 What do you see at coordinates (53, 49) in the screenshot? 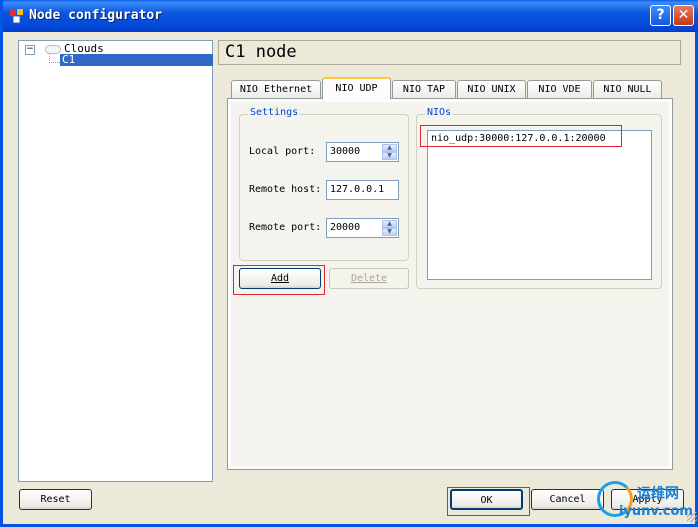
I see `cloud-icon` at bounding box center [53, 49].